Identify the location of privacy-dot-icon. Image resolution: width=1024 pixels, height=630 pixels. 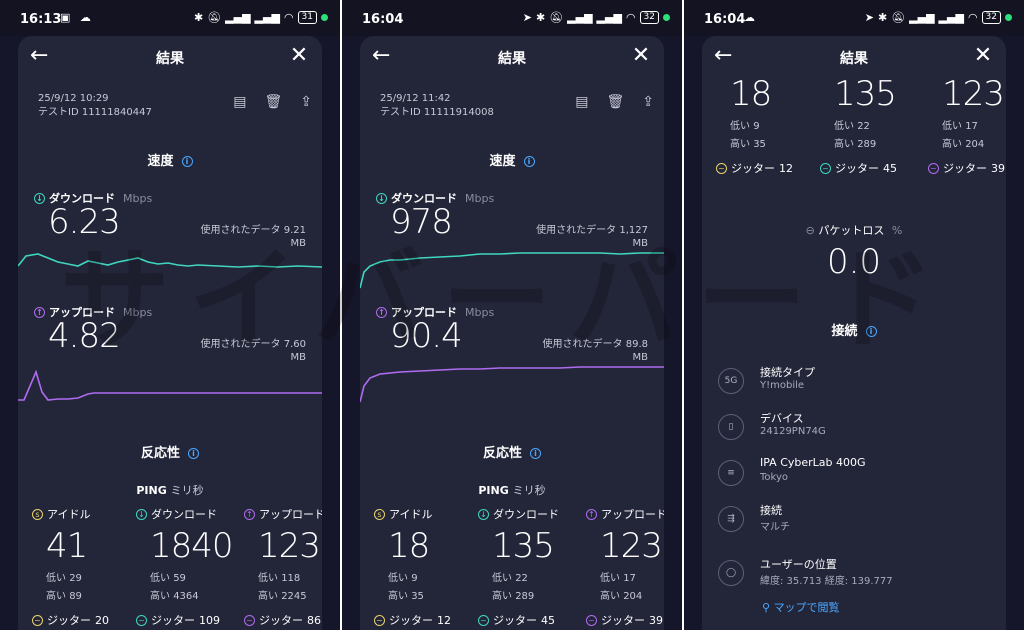
(324, 17).